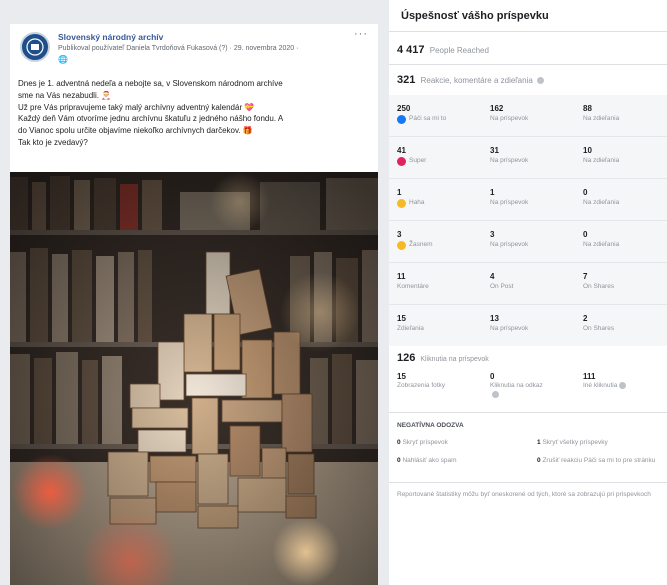  I want to click on unlike-page-label: Zrušiť reakciu Páči sa mi to pre stránku, so click(599, 460).